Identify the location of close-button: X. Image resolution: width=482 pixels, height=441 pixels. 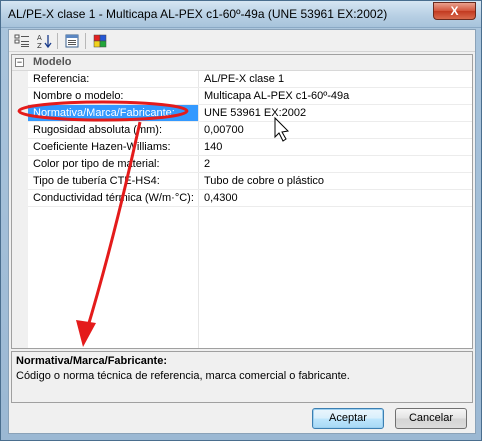
(454, 11).